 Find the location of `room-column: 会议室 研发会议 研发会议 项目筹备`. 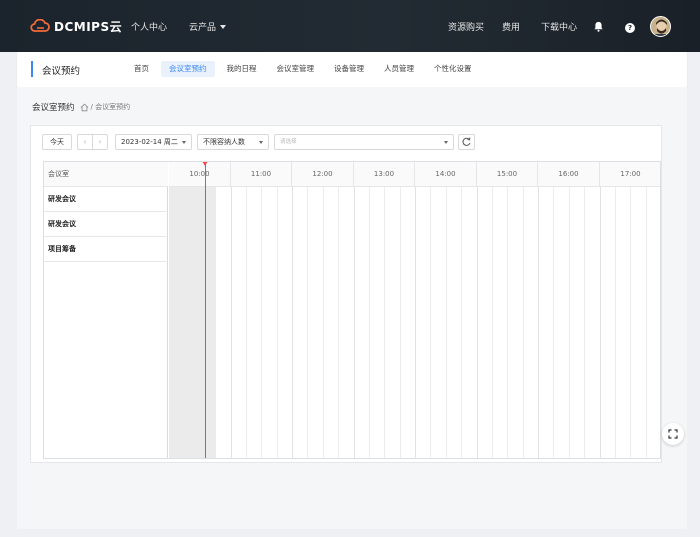

room-column: 会议室 研发会议 研发会议 项目筹备 is located at coordinates (106, 310).